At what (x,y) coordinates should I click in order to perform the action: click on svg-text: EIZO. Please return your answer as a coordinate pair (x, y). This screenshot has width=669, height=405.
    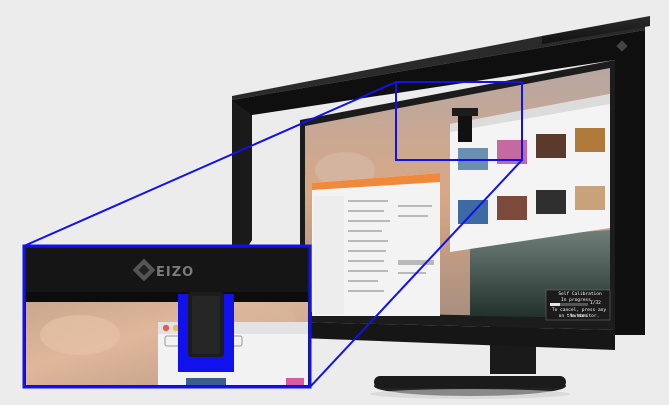
    Looking at the image, I should click on (175, 272).